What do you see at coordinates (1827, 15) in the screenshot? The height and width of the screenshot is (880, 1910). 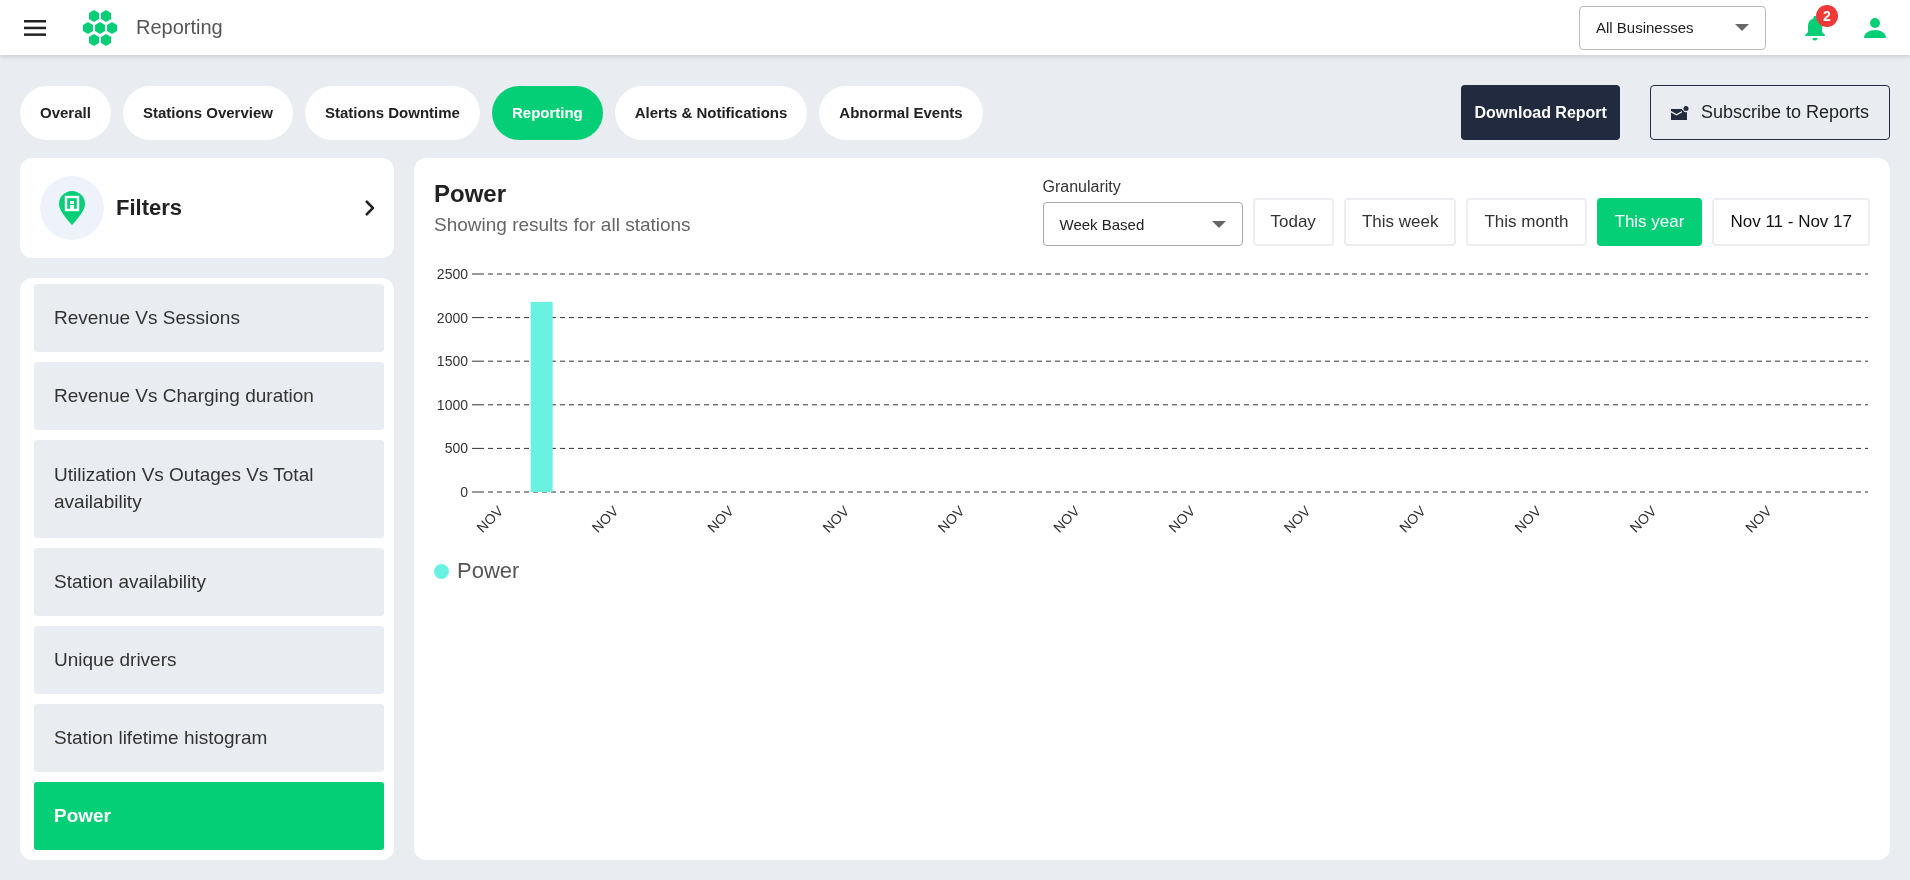 I see `notification-badge: 2` at bounding box center [1827, 15].